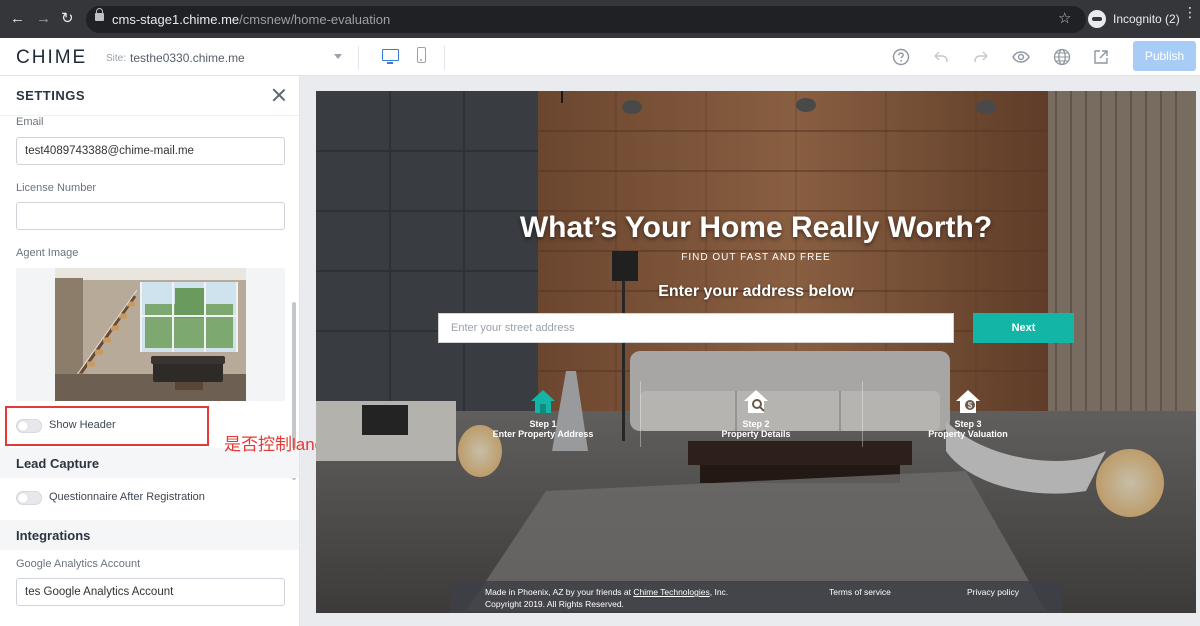  What do you see at coordinates (53, 535) in the screenshot?
I see `integrations-title: Integrations` at bounding box center [53, 535].